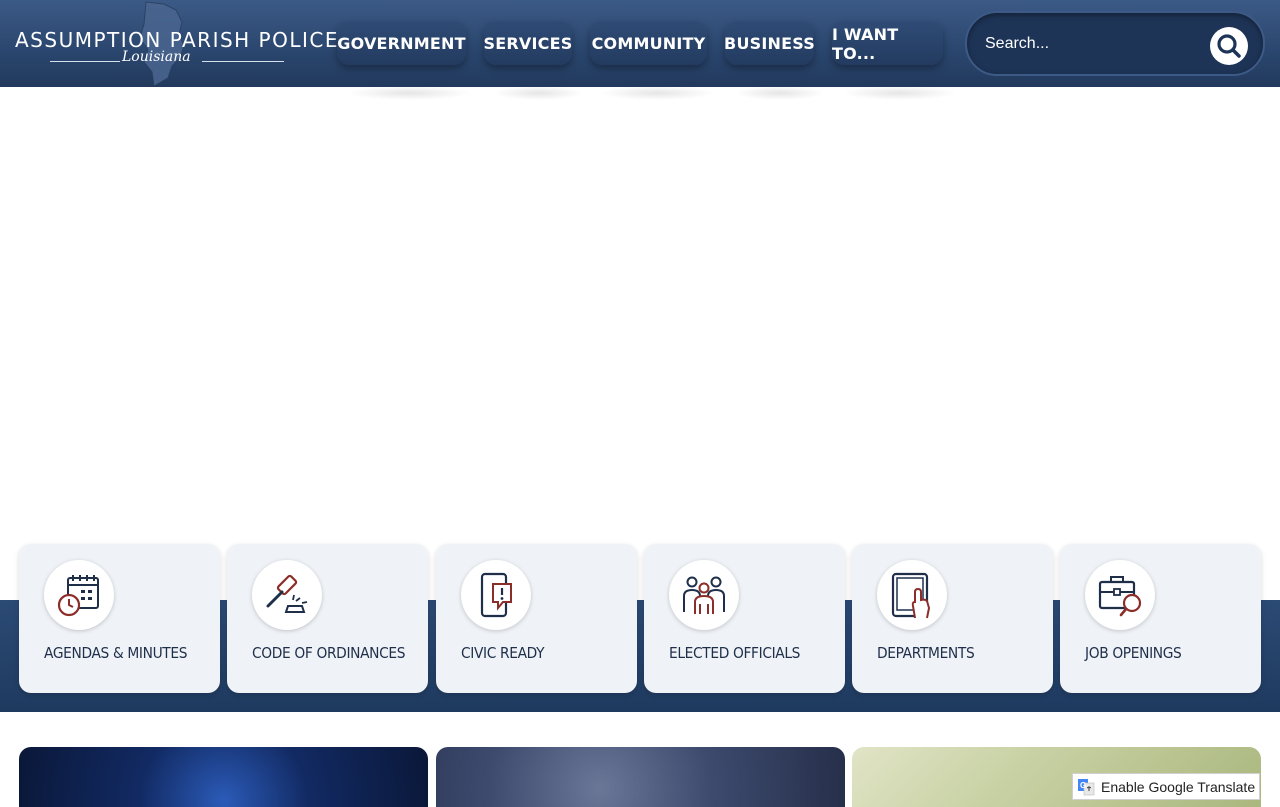 The height and width of the screenshot is (807, 1280). I want to click on search-input, so click(1090, 44).